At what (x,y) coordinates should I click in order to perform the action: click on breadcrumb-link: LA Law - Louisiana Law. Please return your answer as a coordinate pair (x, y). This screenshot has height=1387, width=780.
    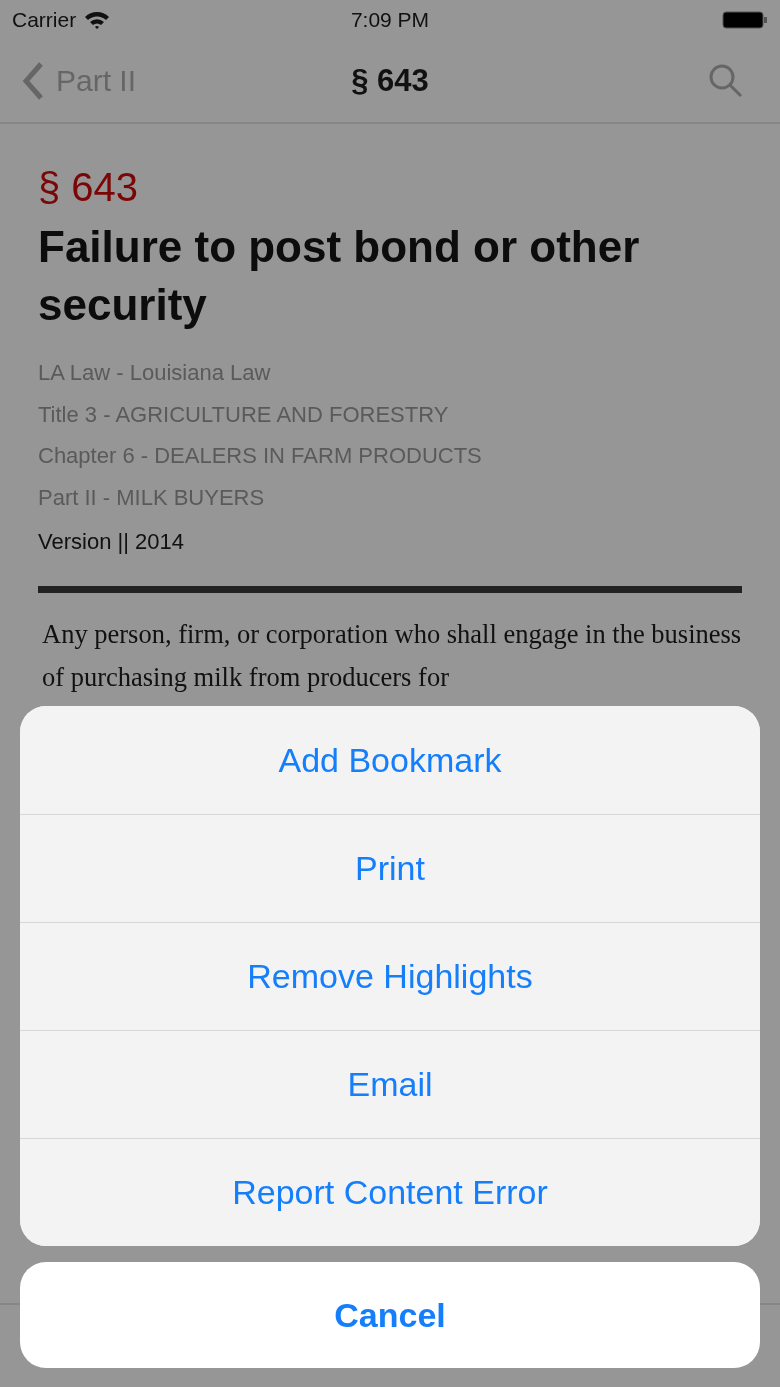
    Looking at the image, I should click on (390, 373).